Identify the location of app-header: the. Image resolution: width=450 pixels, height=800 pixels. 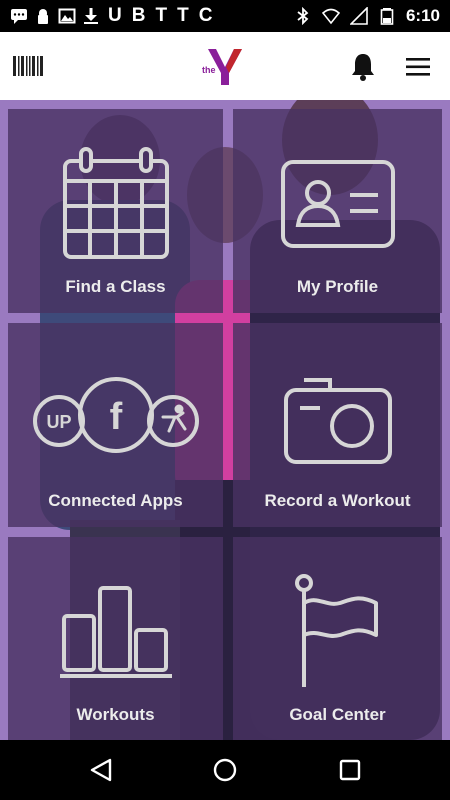
(225, 66).